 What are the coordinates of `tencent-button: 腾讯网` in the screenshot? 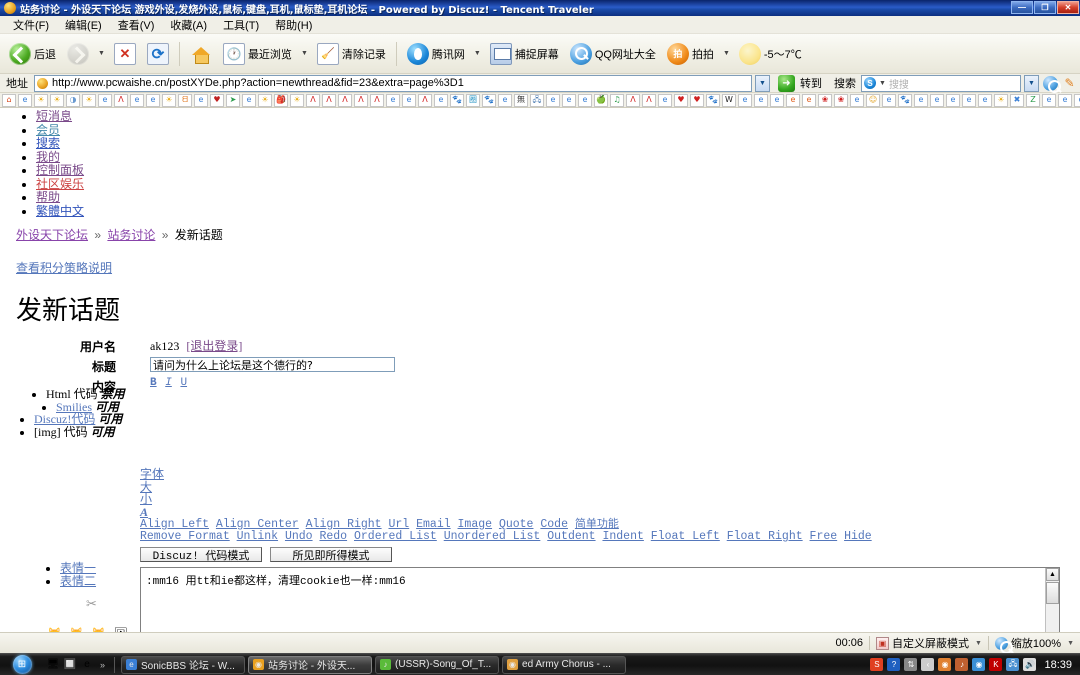 It's located at (436, 54).